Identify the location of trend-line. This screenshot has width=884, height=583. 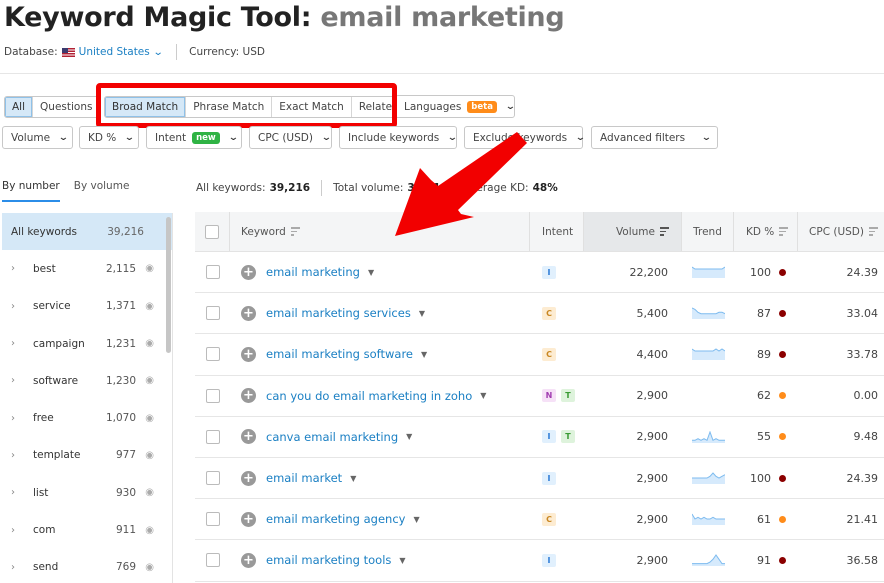
(708, 516).